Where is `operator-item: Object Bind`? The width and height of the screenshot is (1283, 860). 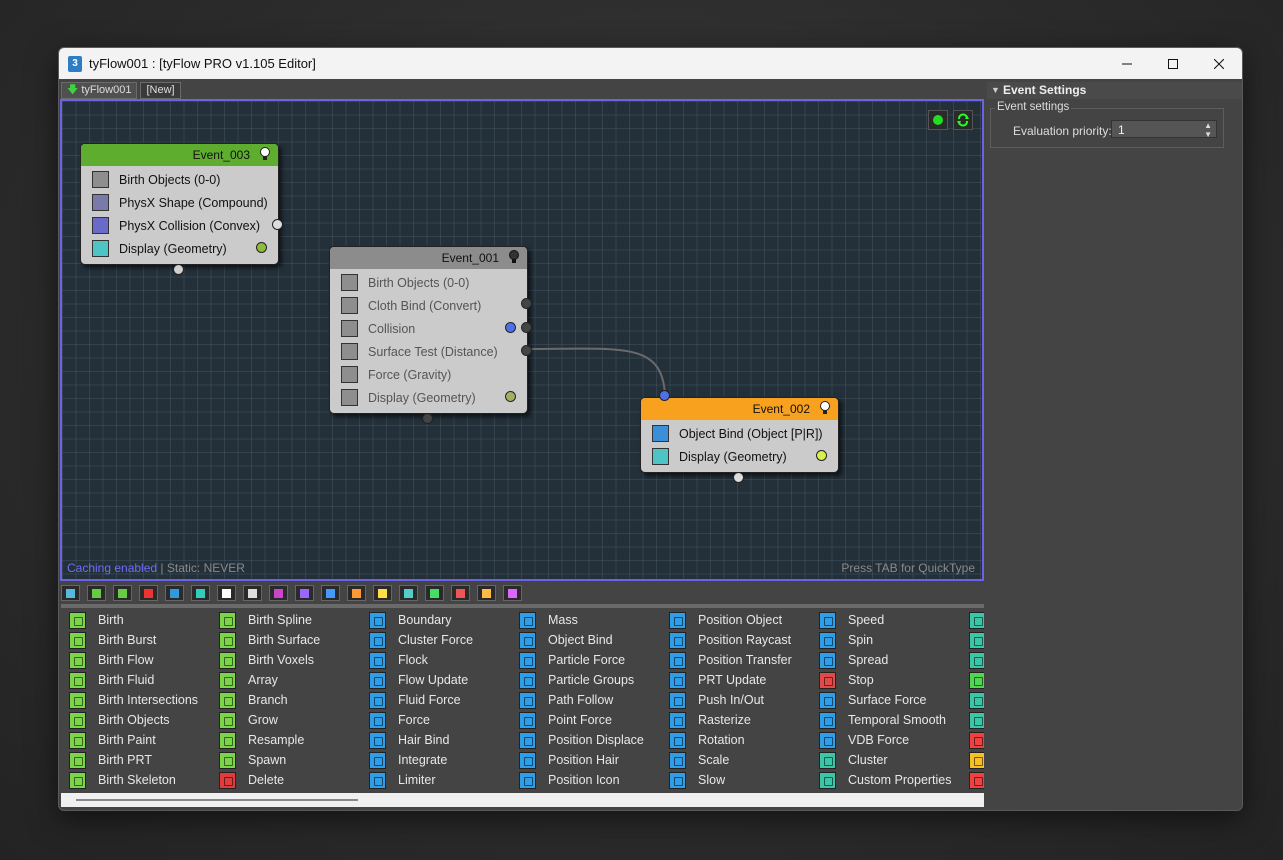
operator-item: Object Bind is located at coordinates (581, 640).